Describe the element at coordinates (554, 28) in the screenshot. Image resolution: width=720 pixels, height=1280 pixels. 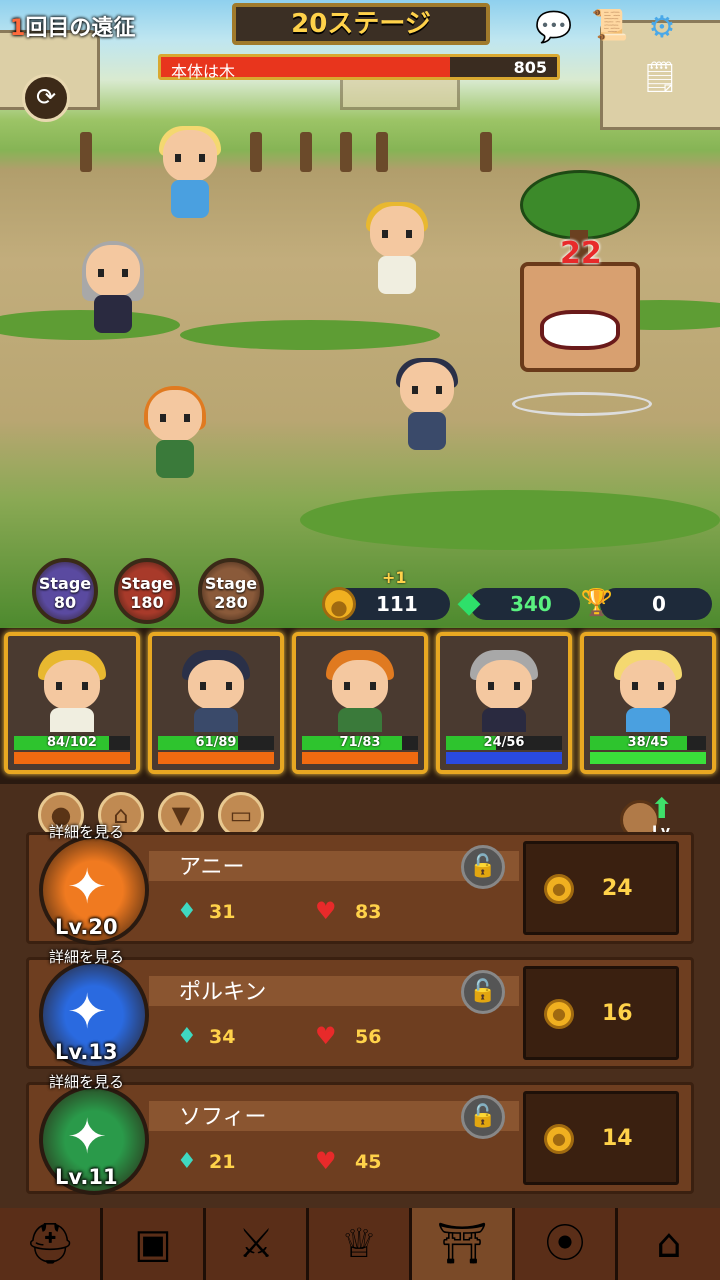
I see `chat-button: 💬` at that location.